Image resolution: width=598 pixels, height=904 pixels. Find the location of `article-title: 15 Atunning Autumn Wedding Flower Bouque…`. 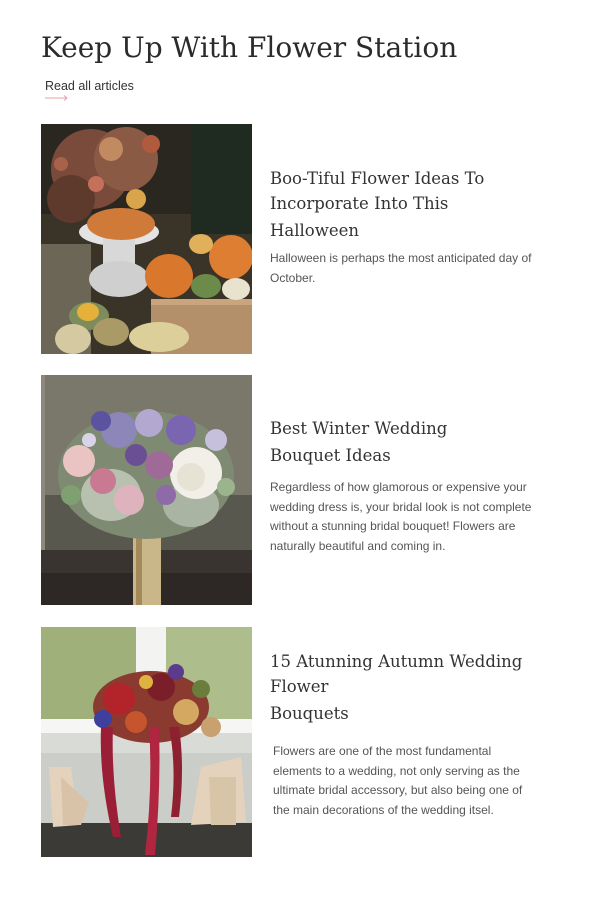

article-title: 15 Atunning Autumn Wedding Flower Bouque… is located at coordinates (405, 687).